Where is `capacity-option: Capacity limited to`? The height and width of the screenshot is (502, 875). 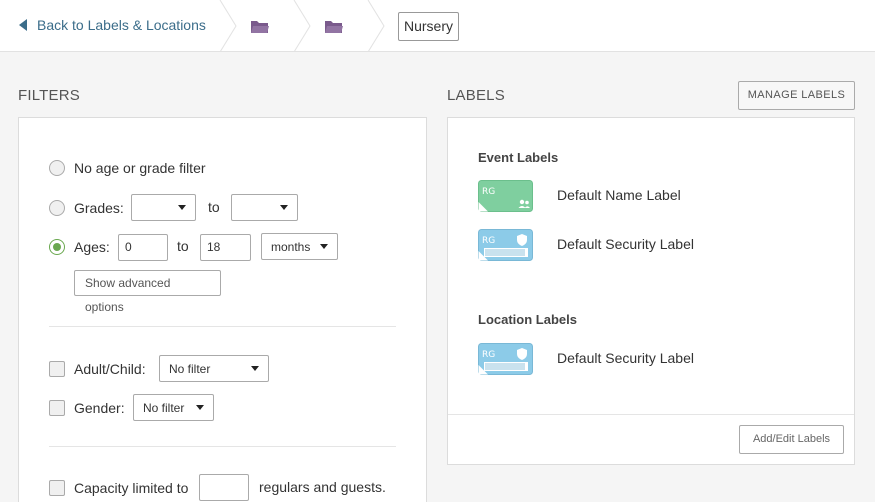 capacity-option: Capacity limited to is located at coordinates (118, 487).